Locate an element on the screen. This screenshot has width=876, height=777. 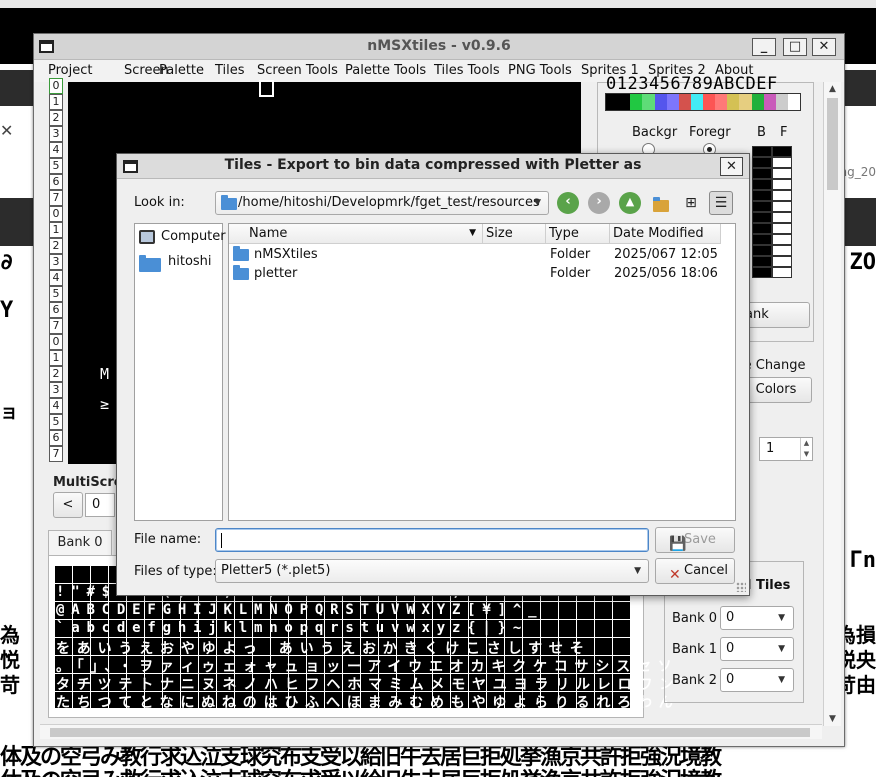
maximize-button: □ is located at coordinates (795, 47).